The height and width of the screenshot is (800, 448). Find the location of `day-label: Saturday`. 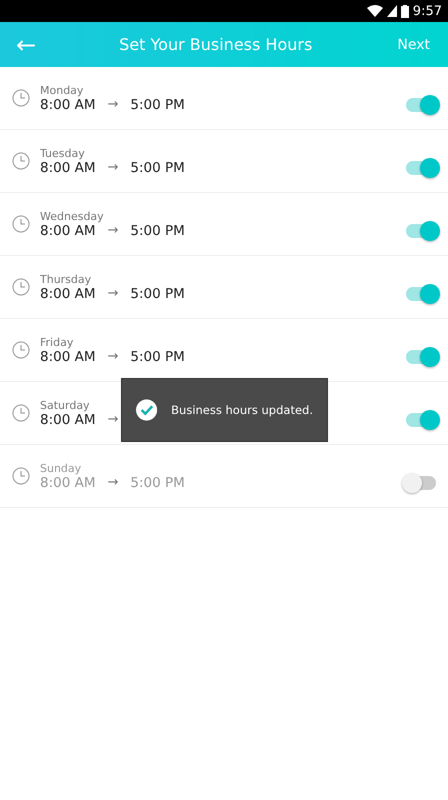

day-label: Saturday is located at coordinates (65, 405).